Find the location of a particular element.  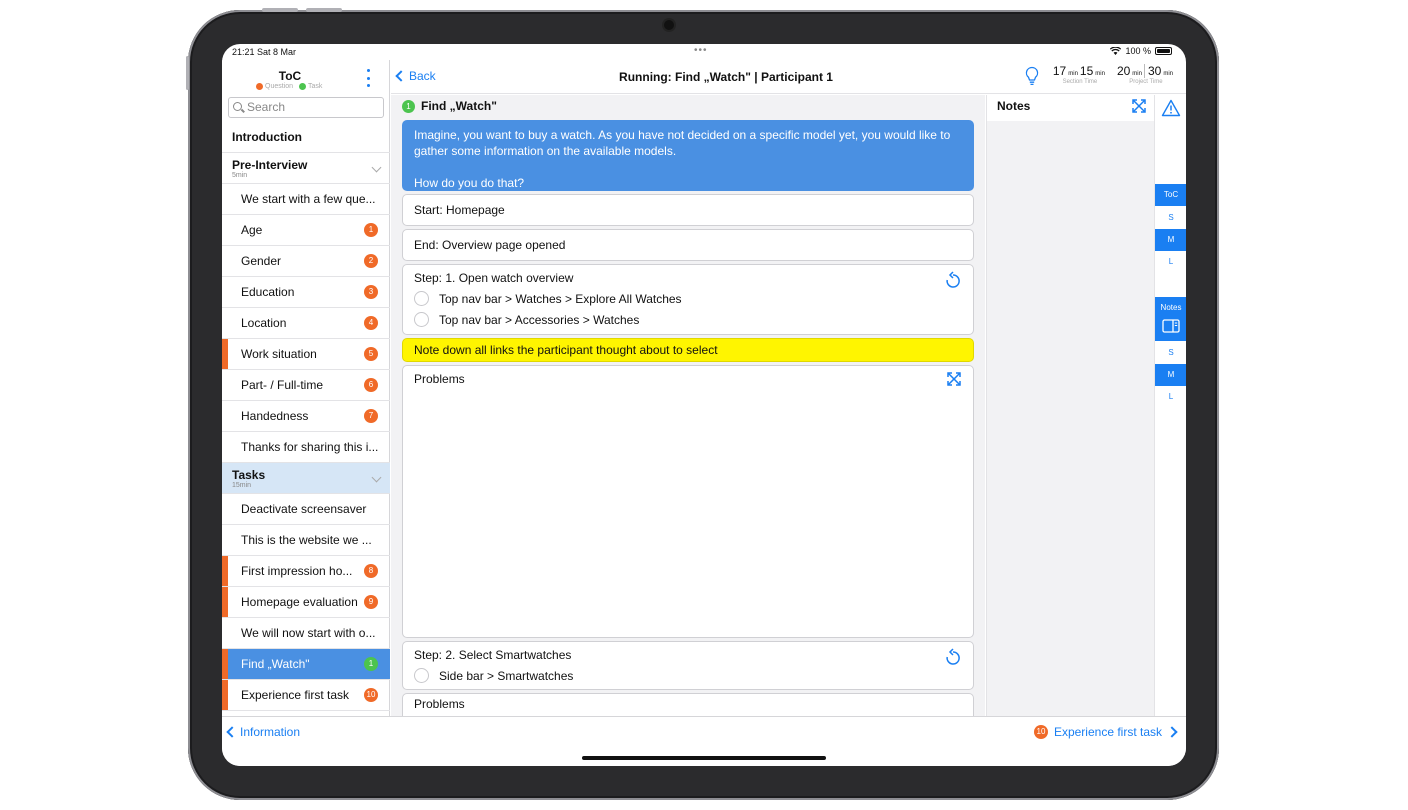

layout-rail: ToC S M L Notes S M L is located at coordinates (1170, 405).